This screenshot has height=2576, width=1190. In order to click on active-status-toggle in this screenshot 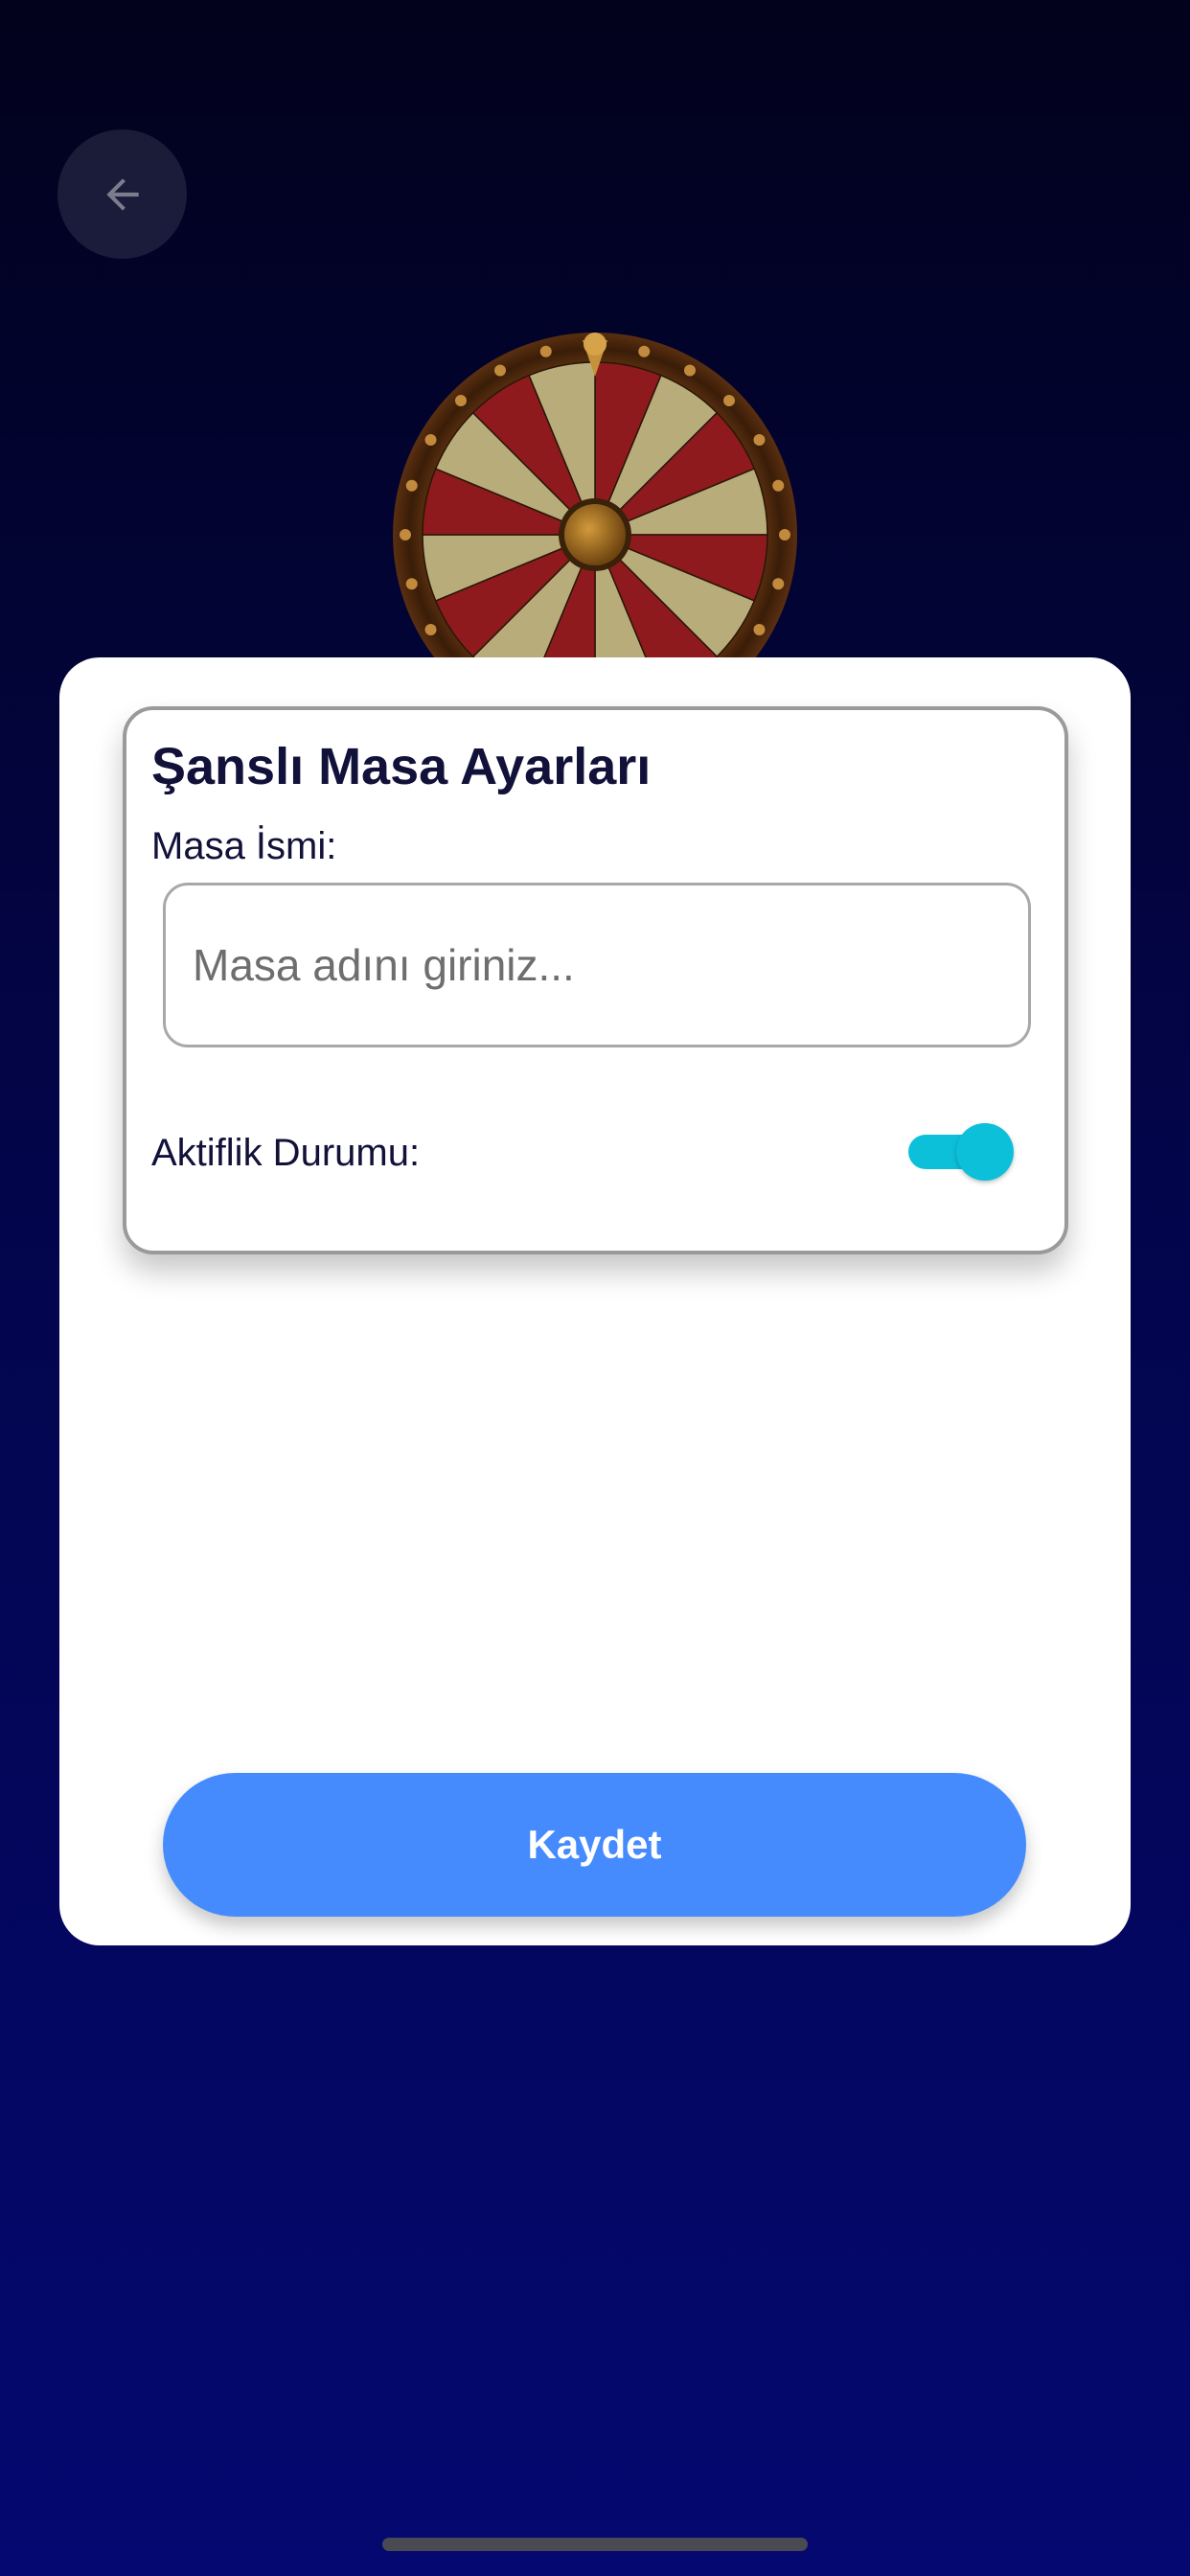, I will do `click(961, 1152)`.